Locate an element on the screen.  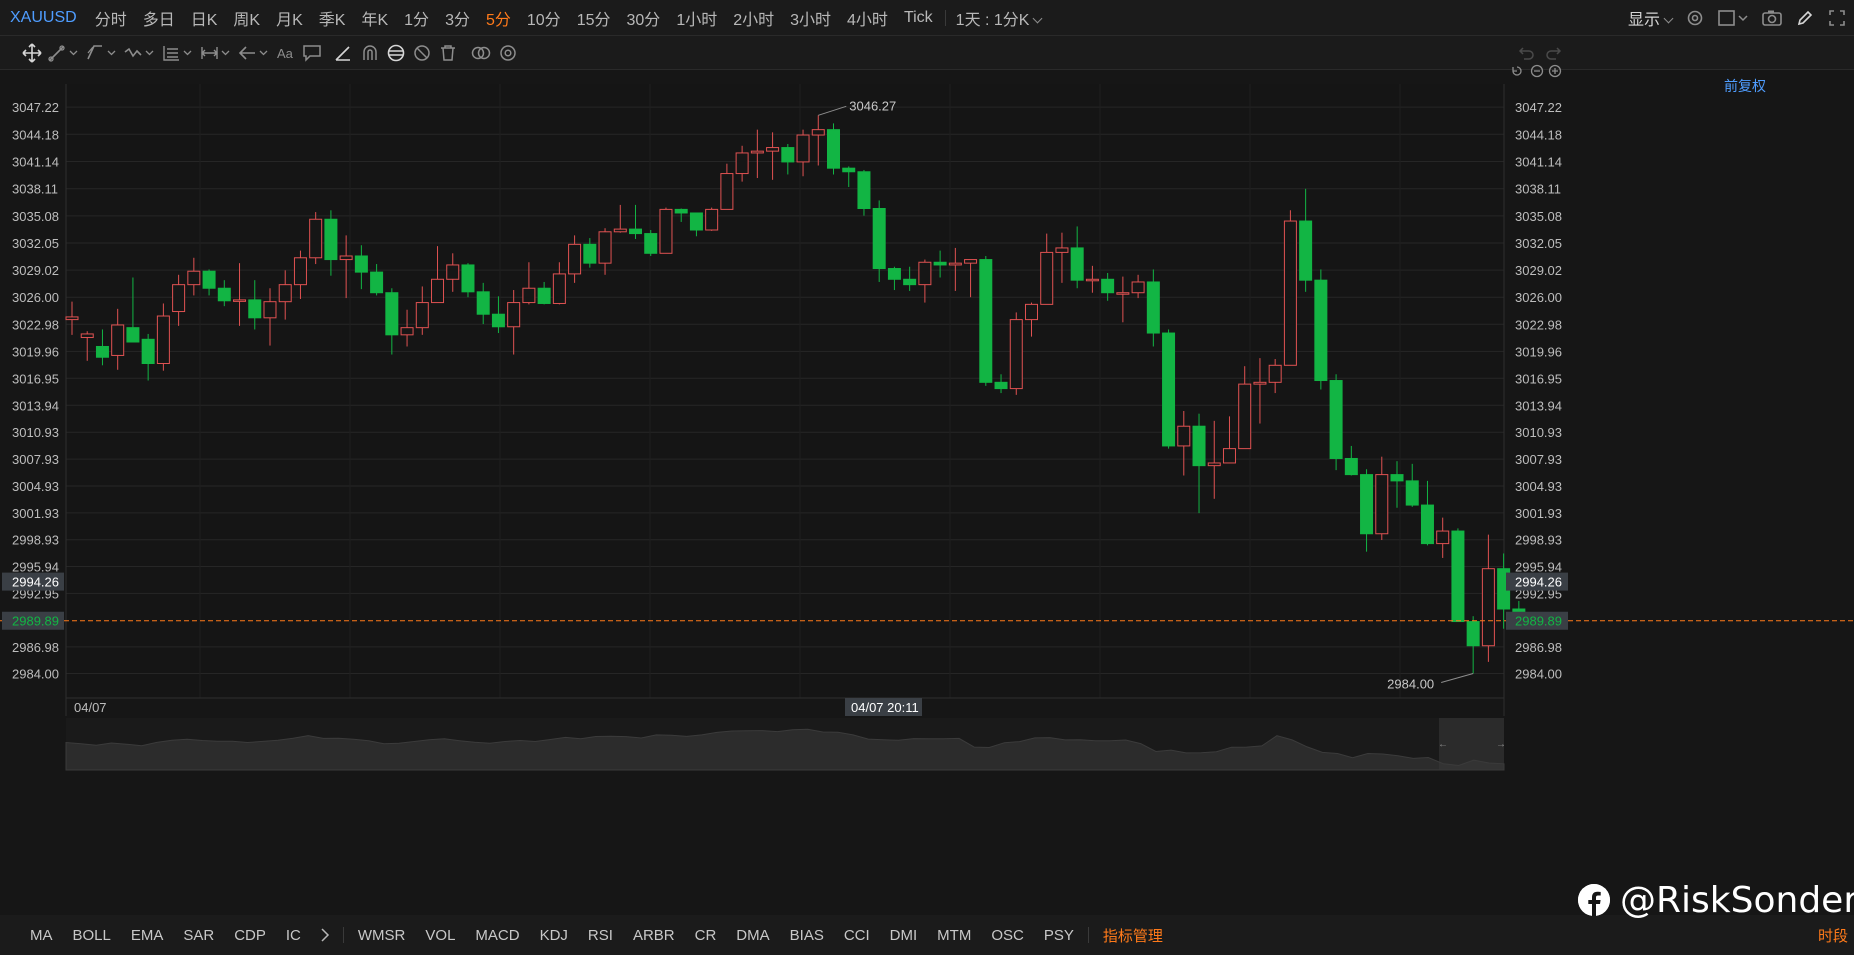
indicator-item: MA is located at coordinates (41, 935).